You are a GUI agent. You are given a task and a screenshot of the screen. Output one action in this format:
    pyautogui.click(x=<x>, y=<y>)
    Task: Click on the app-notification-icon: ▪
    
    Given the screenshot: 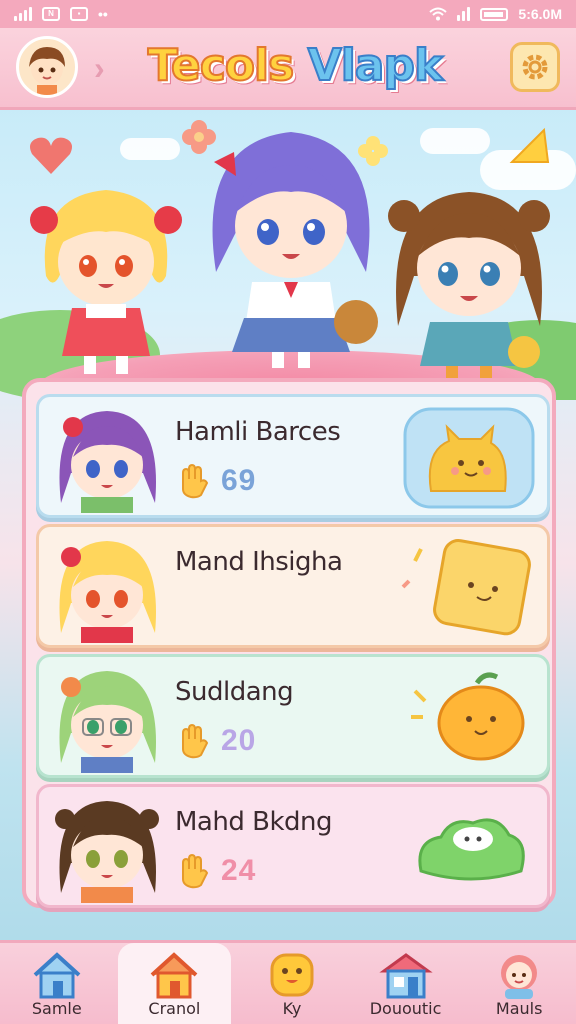 What is the action you would take?
    pyautogui.click(x=79, y=14)
    